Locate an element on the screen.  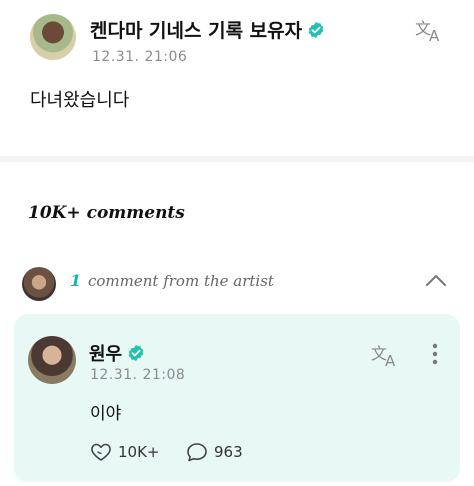
post-timestamp: 12.31. 21:06 is located at coordinates (140, 57).